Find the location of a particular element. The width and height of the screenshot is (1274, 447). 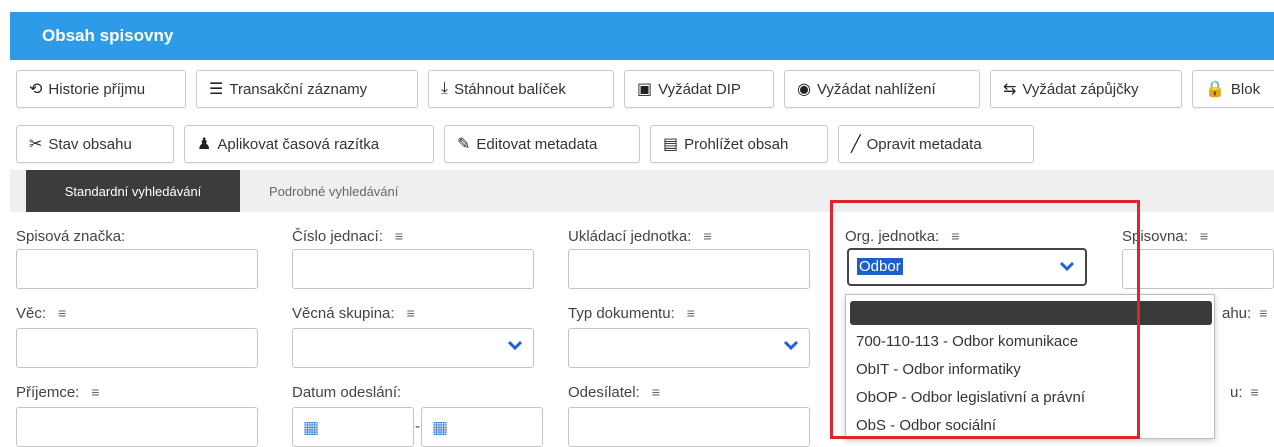

apply-timestamps-button: ♟ Aplikovat časová razítka is located at coordinates (309, 144).